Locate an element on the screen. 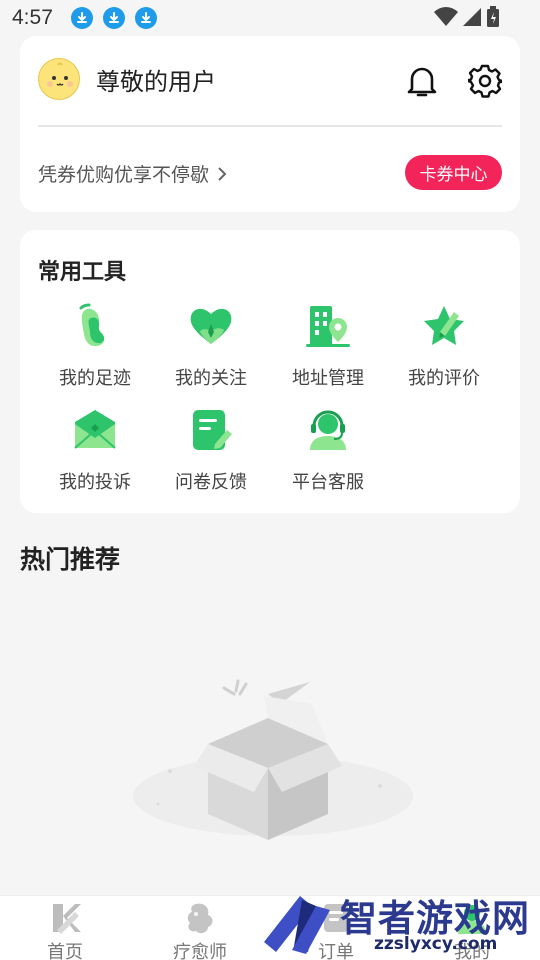  tool-label: 我的评价 is located at coordinates (444, 378).